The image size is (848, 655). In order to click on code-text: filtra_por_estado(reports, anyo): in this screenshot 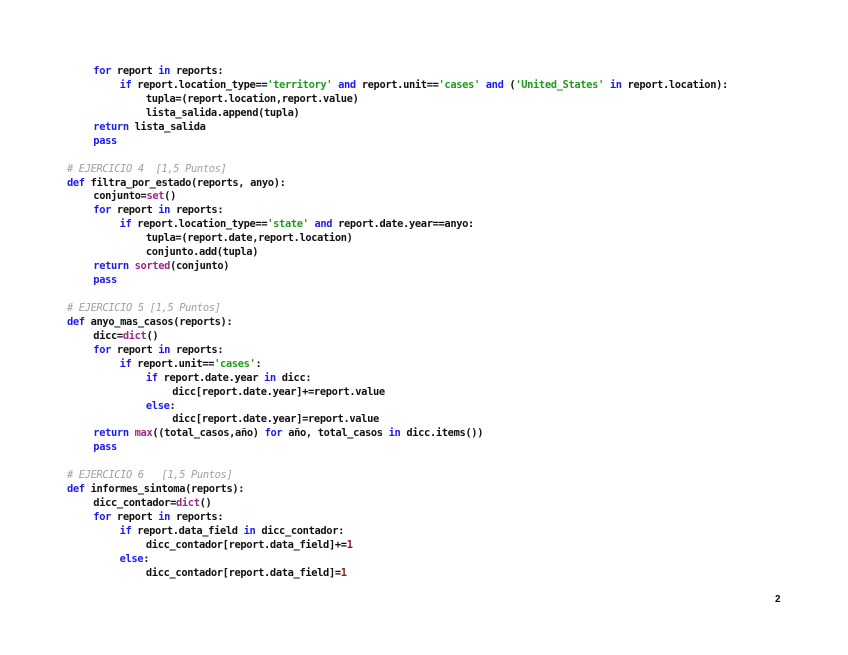, I will do `click(185, 182)`.